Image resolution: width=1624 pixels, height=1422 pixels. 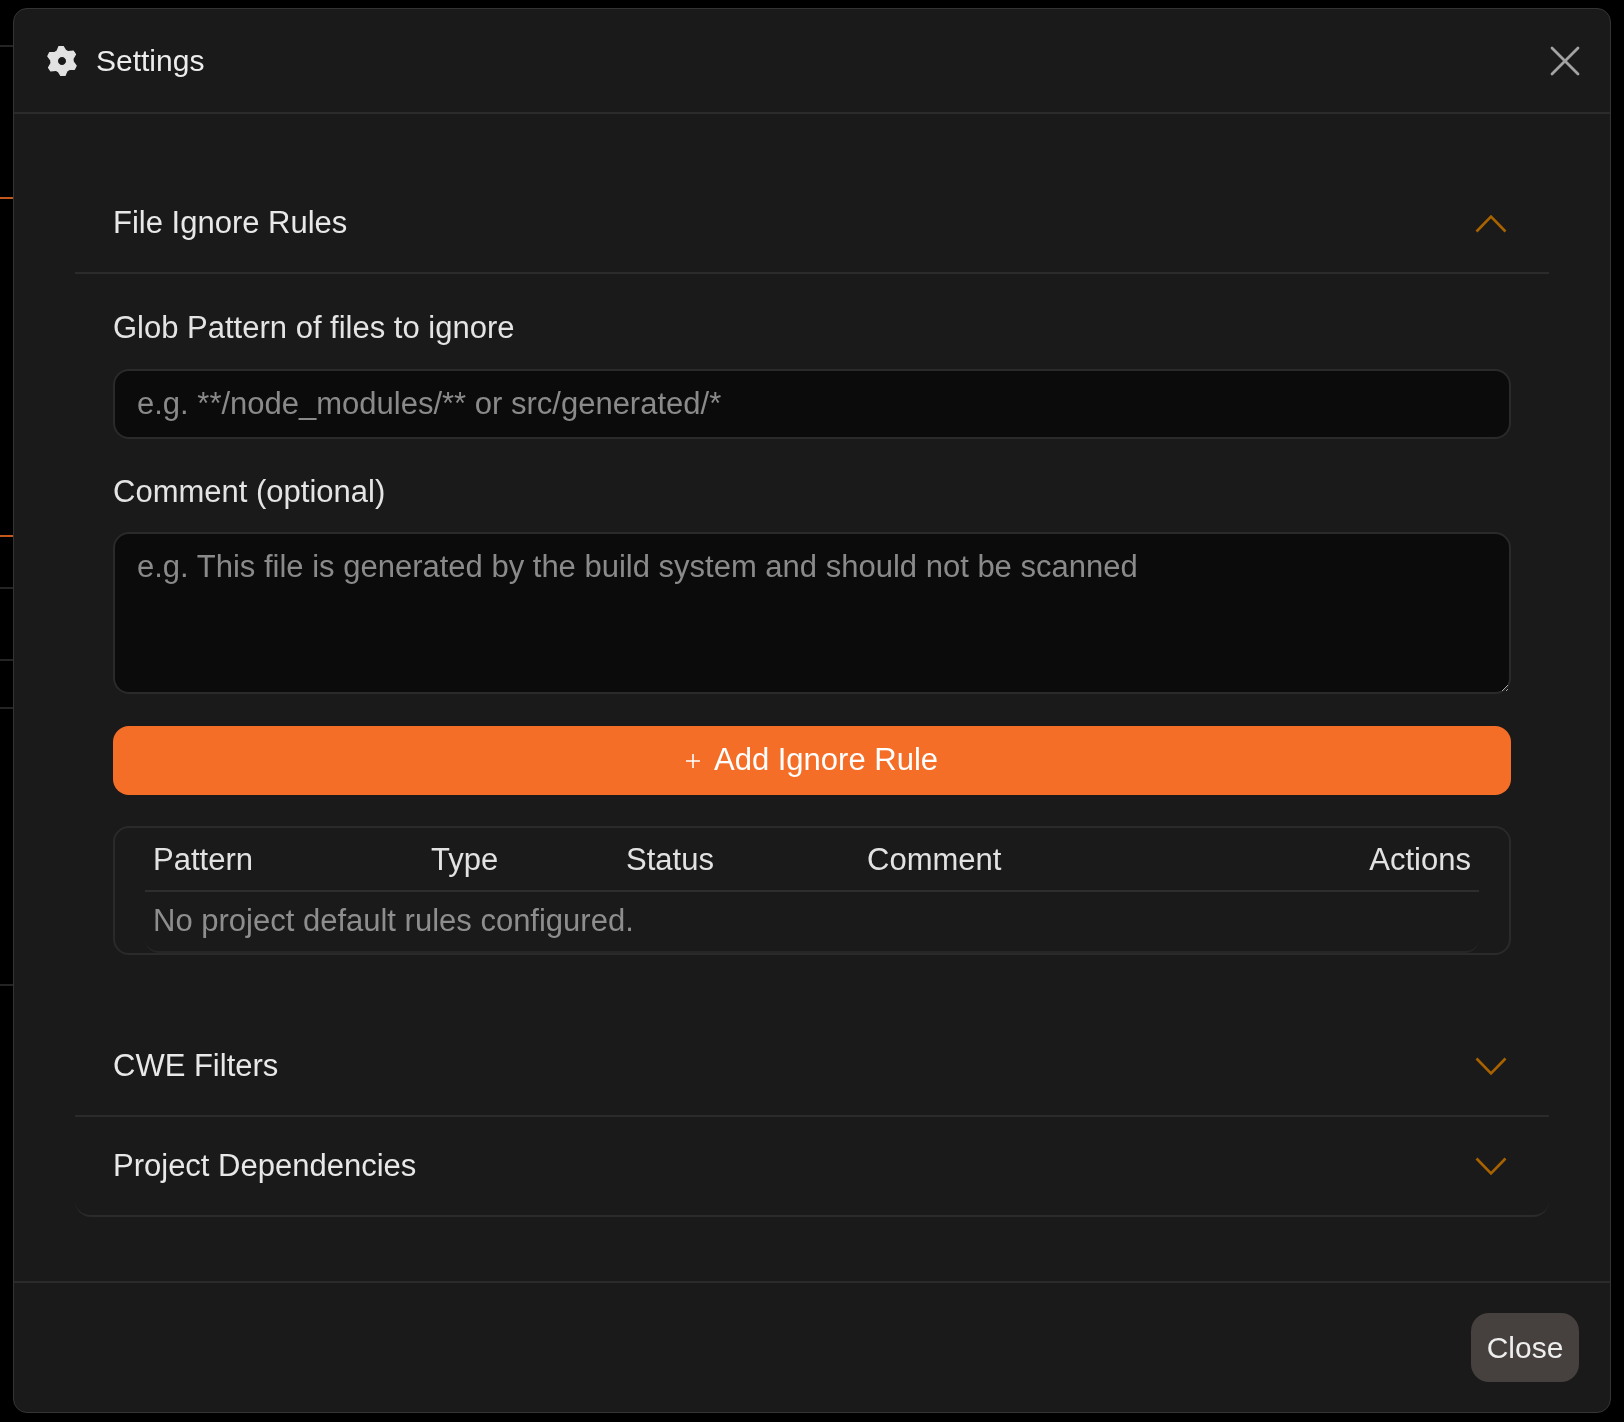 I want to click on empty-message: No project default rules configured., so click(x=812, y=921).